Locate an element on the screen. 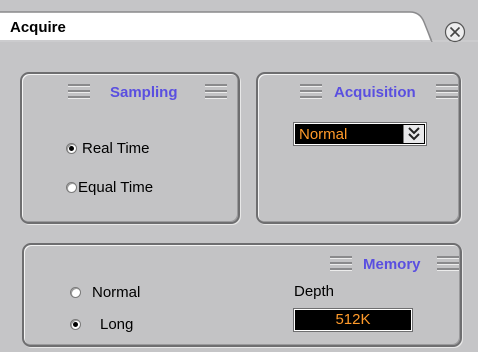 The width and height of the screenshot is (478, 352). title-bar: Acquire is located at coordinates (239, 21).